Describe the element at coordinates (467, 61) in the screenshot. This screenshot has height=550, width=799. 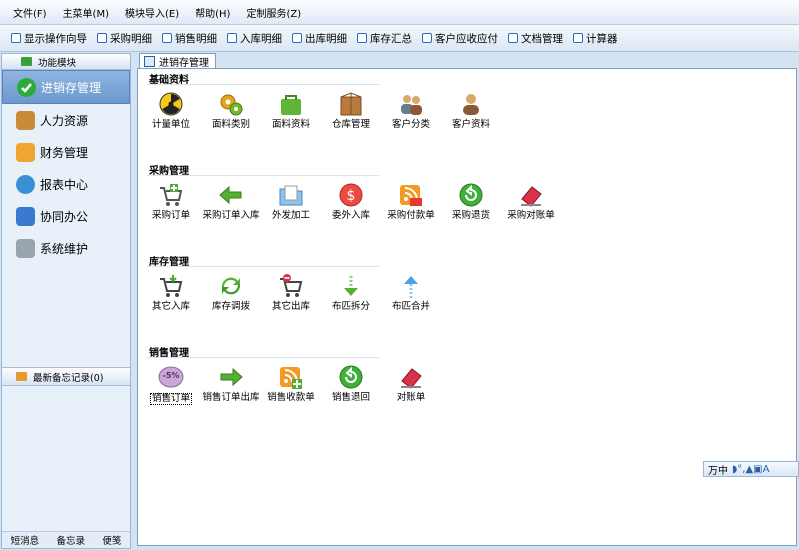
I see `tab-strip: 进销存管理` at that location.